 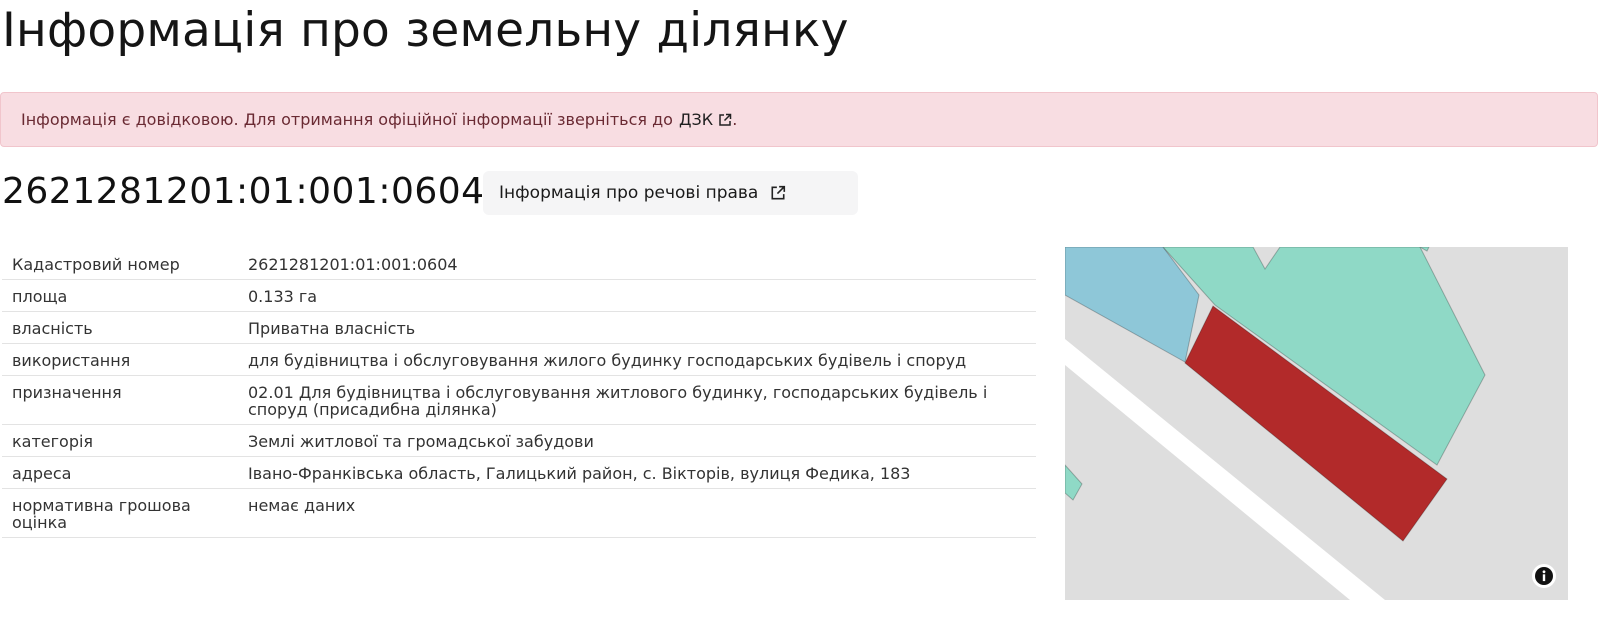 I want to click on row-label: категорія, so click(x=120, y=440).